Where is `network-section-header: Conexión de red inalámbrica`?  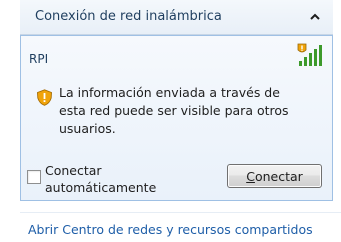
network-section-header: Conexión de red inalámbrica is located at coordinates (176, 17).